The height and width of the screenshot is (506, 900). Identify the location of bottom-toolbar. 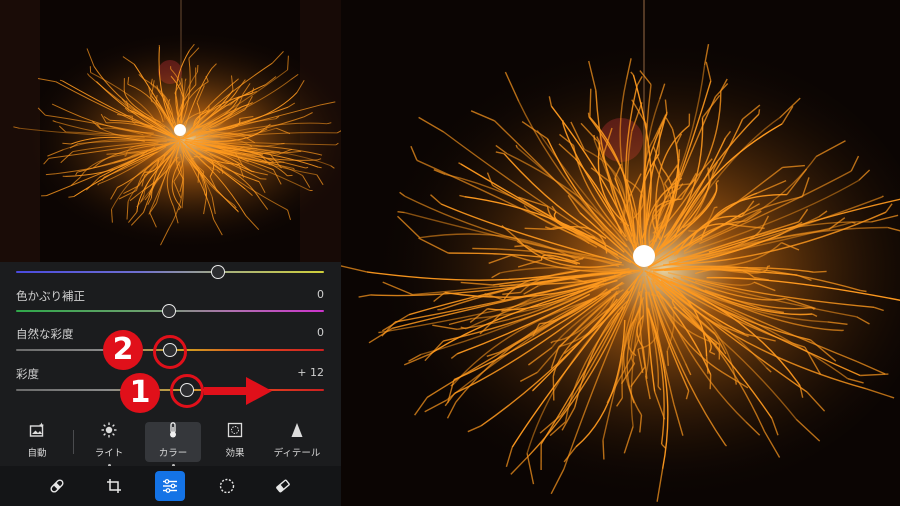
(170, 486).